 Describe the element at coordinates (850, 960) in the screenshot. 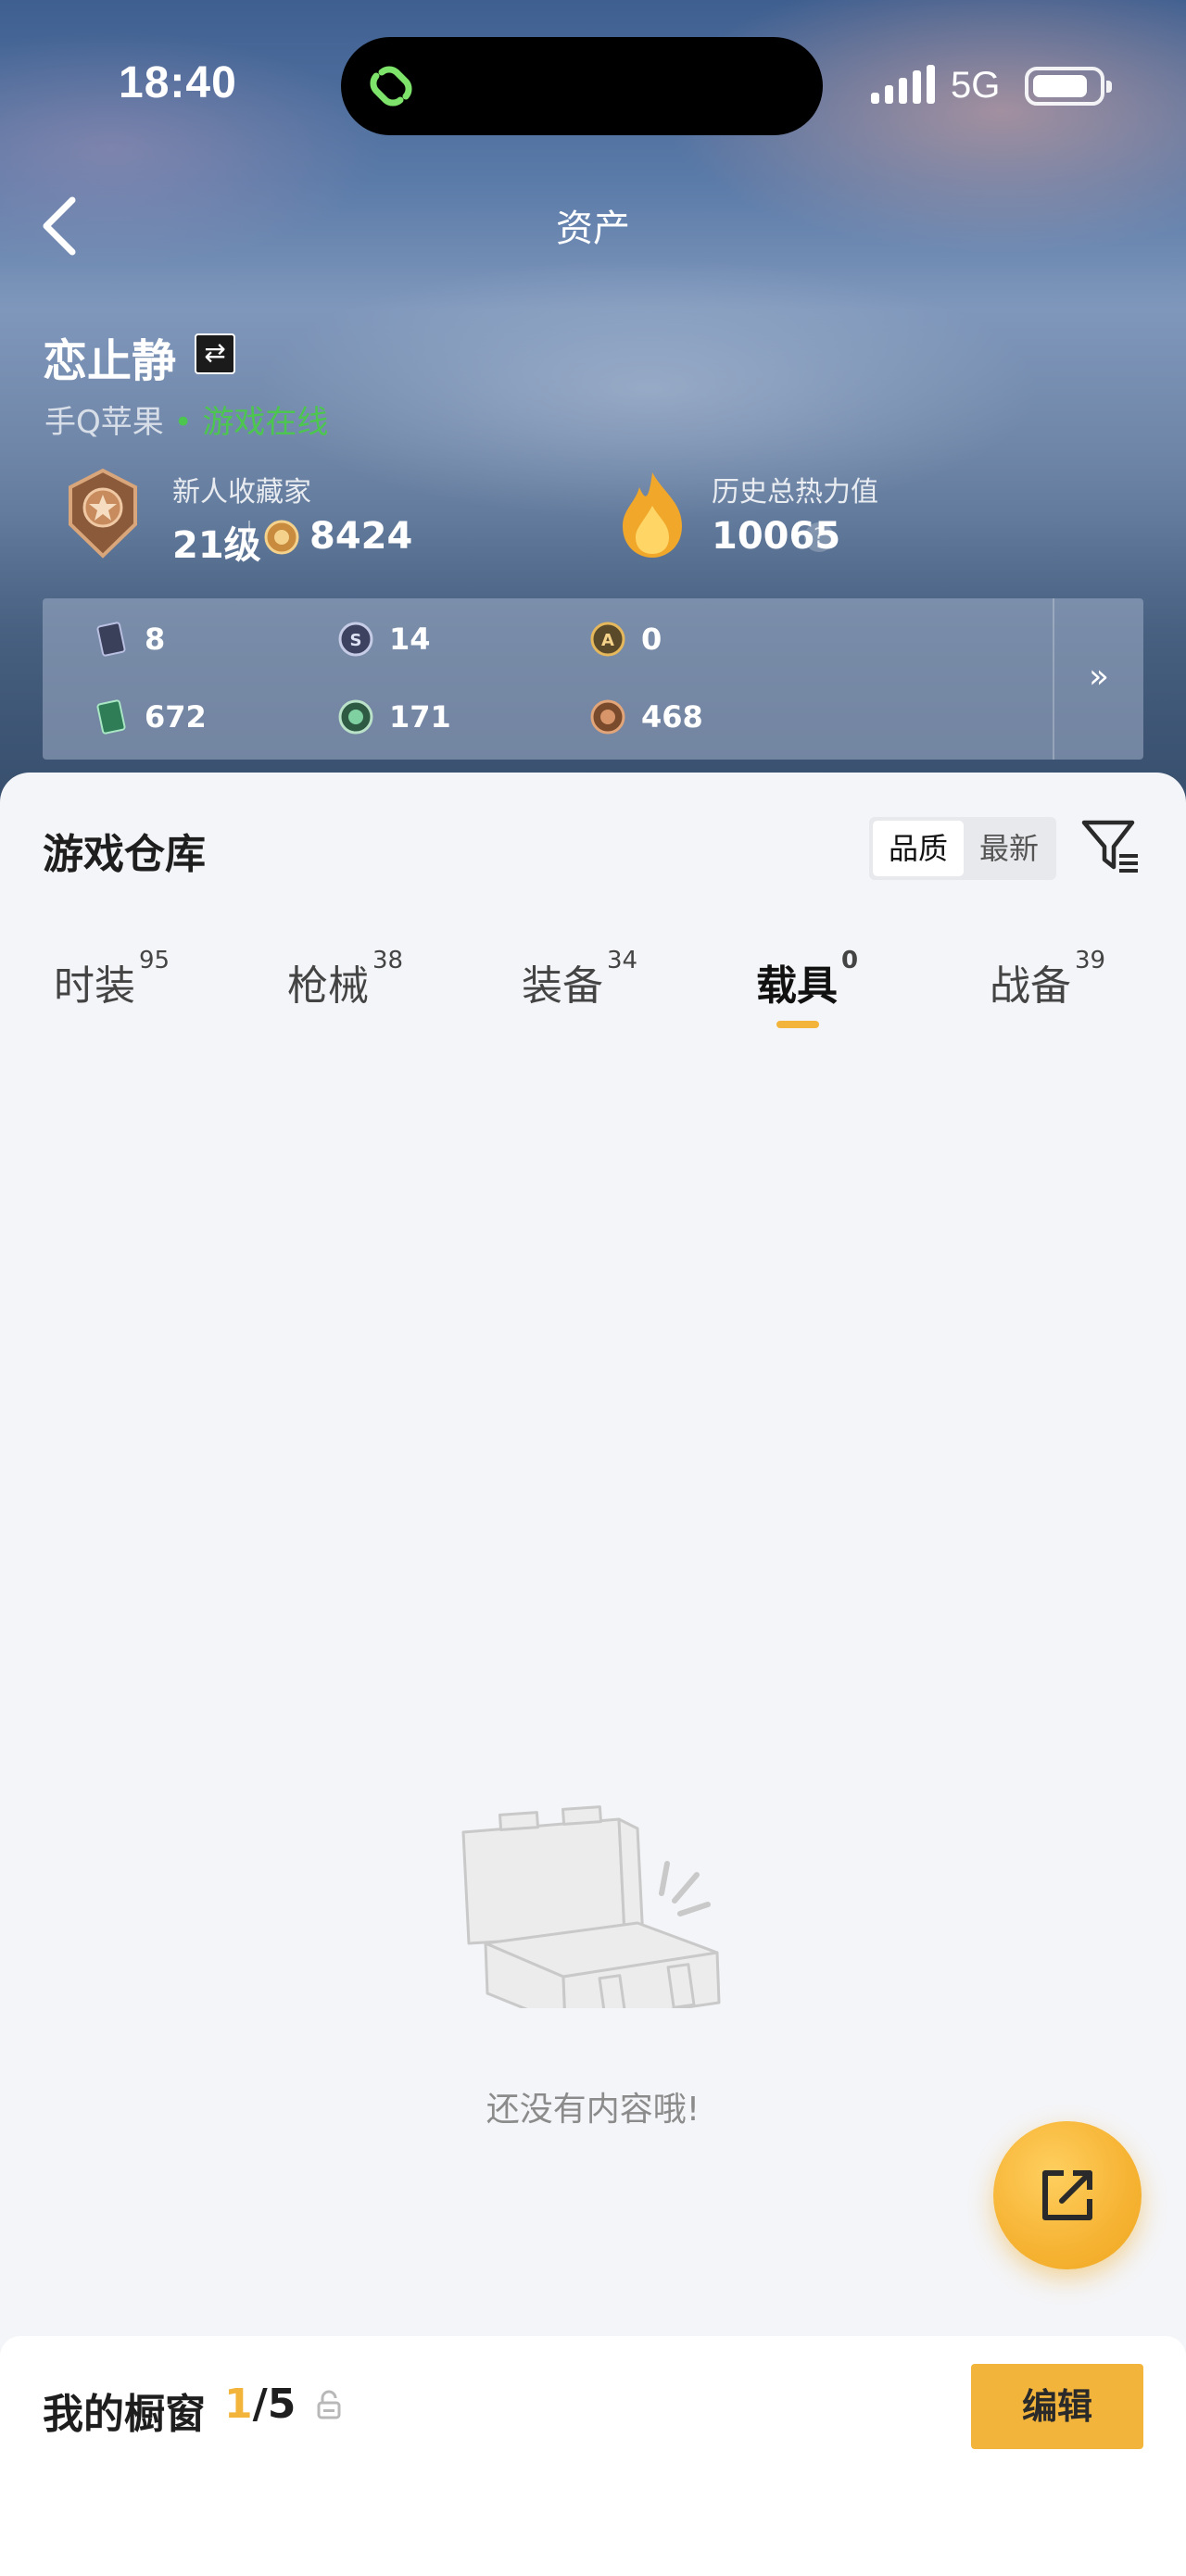

I see `tab-count: 0` at that location.